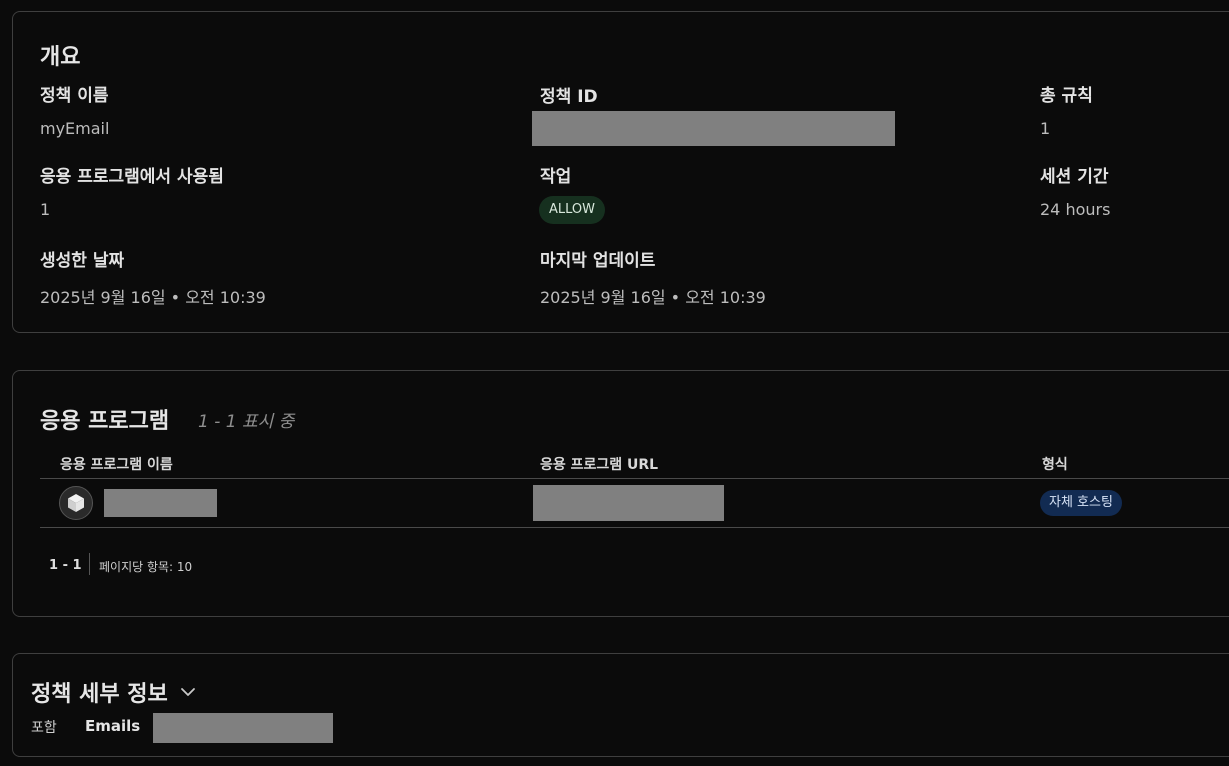 This screenshot has width=1229, height=766. I want to click on updated-label: 마지막 업데이트, so click(598, 261).